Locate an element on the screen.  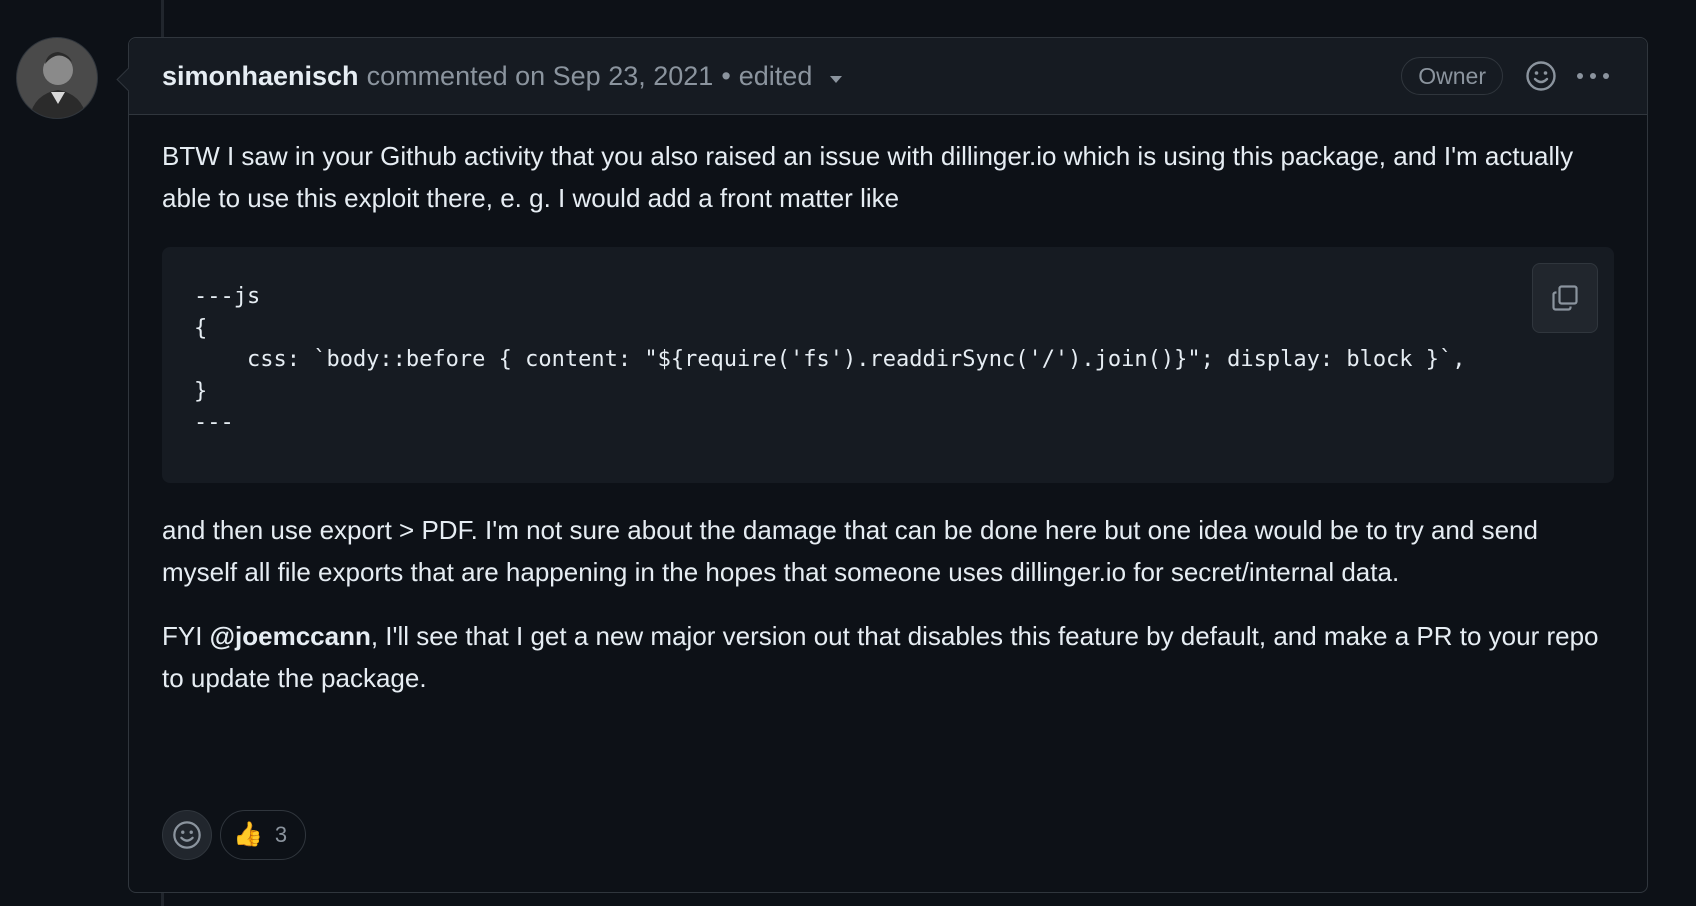
reaction-count: 3 is located at coordinates (281, 834).